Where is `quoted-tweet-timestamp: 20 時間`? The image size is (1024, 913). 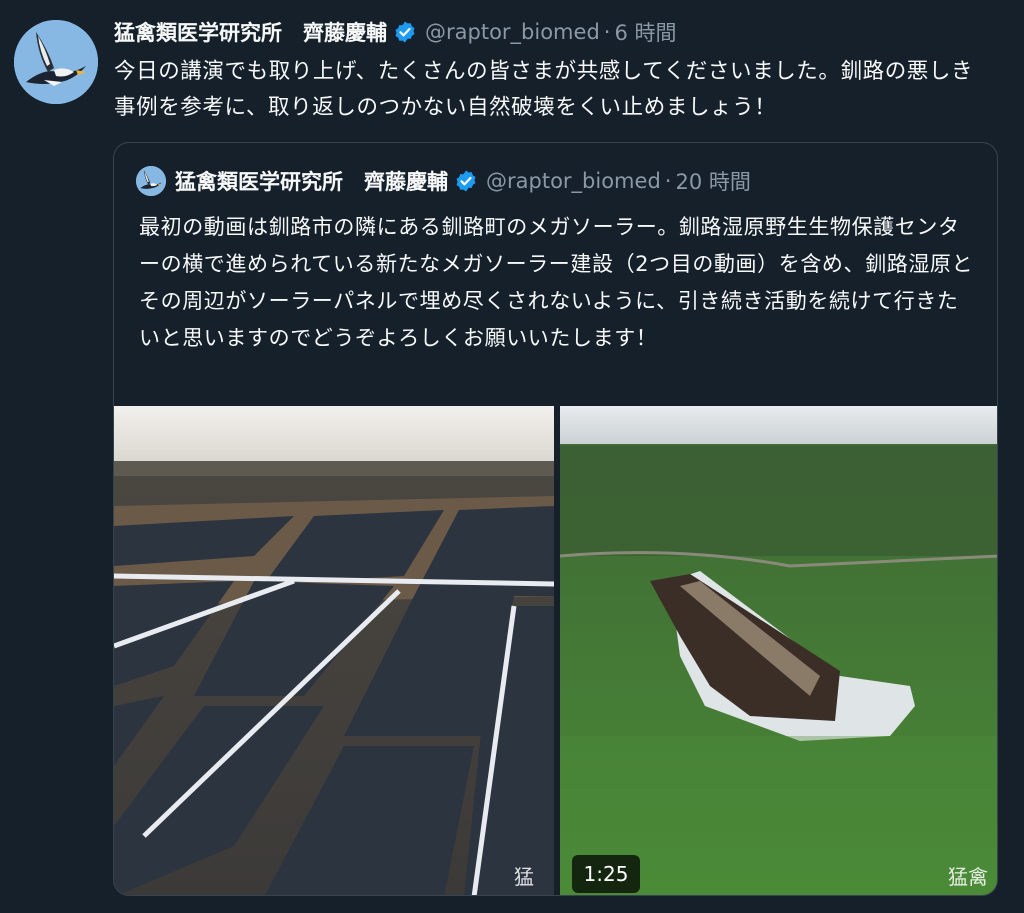 quoted-tweet-timestamp: 20 時間 is located at coordinates (713, 182).